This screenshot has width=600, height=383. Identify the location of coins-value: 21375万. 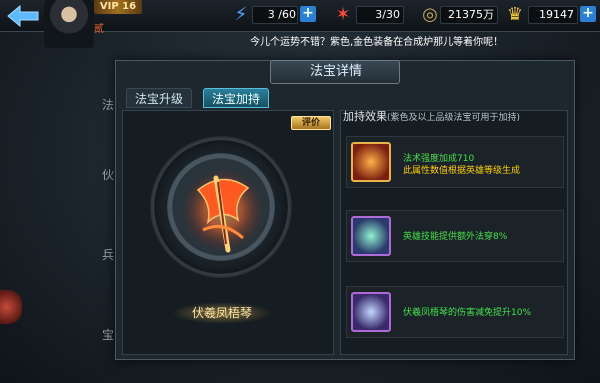
(471, 14).